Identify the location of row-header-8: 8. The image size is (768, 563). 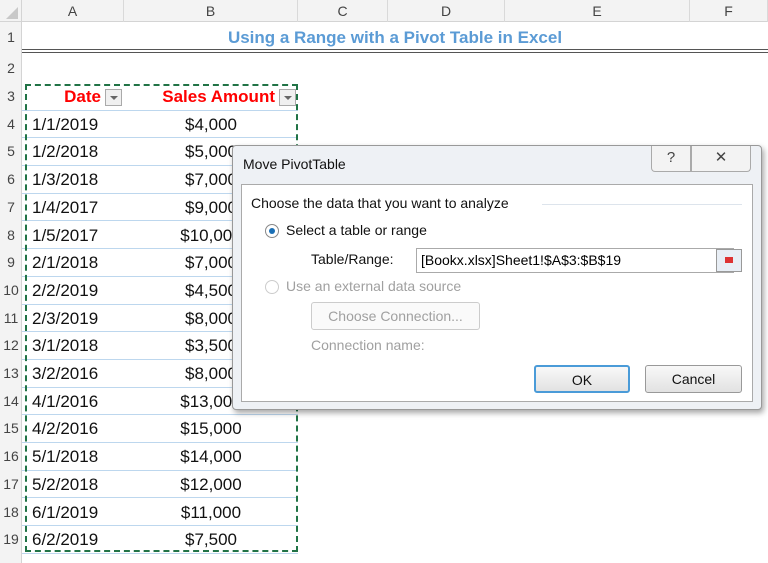
(11, 236).